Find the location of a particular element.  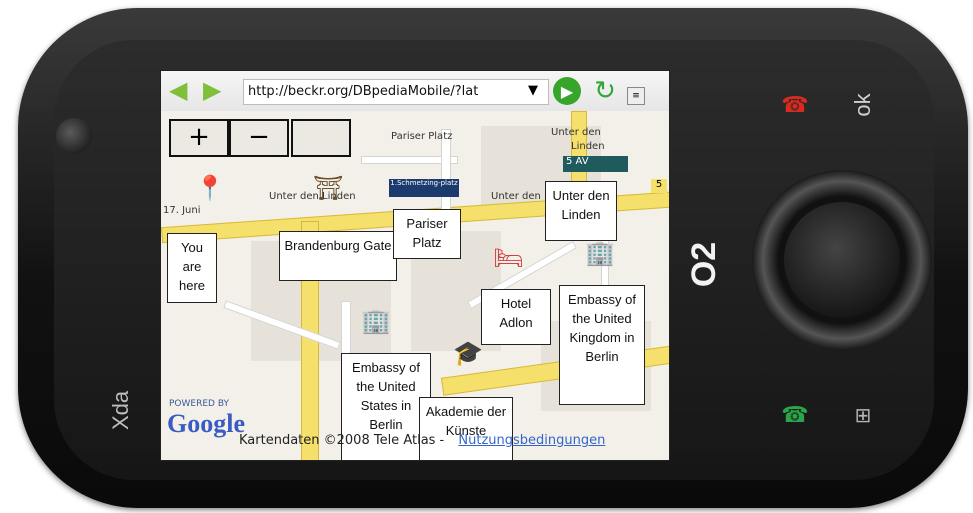

go-button: ▶ is located at coordinates (567, 91).